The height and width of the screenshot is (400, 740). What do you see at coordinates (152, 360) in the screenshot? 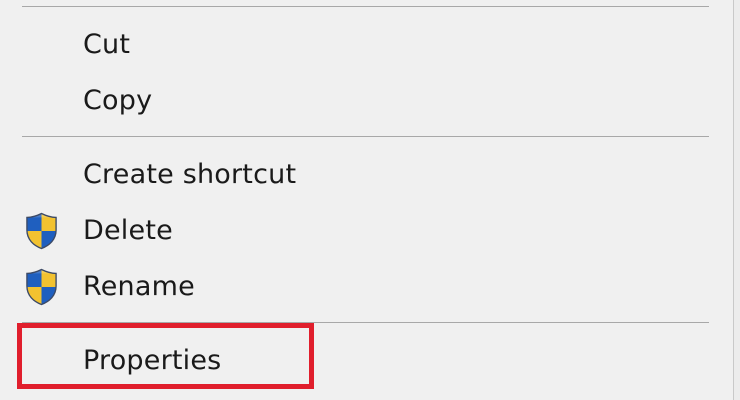
I see `menu-item-label: Properties` at bounding box center [152, 360].